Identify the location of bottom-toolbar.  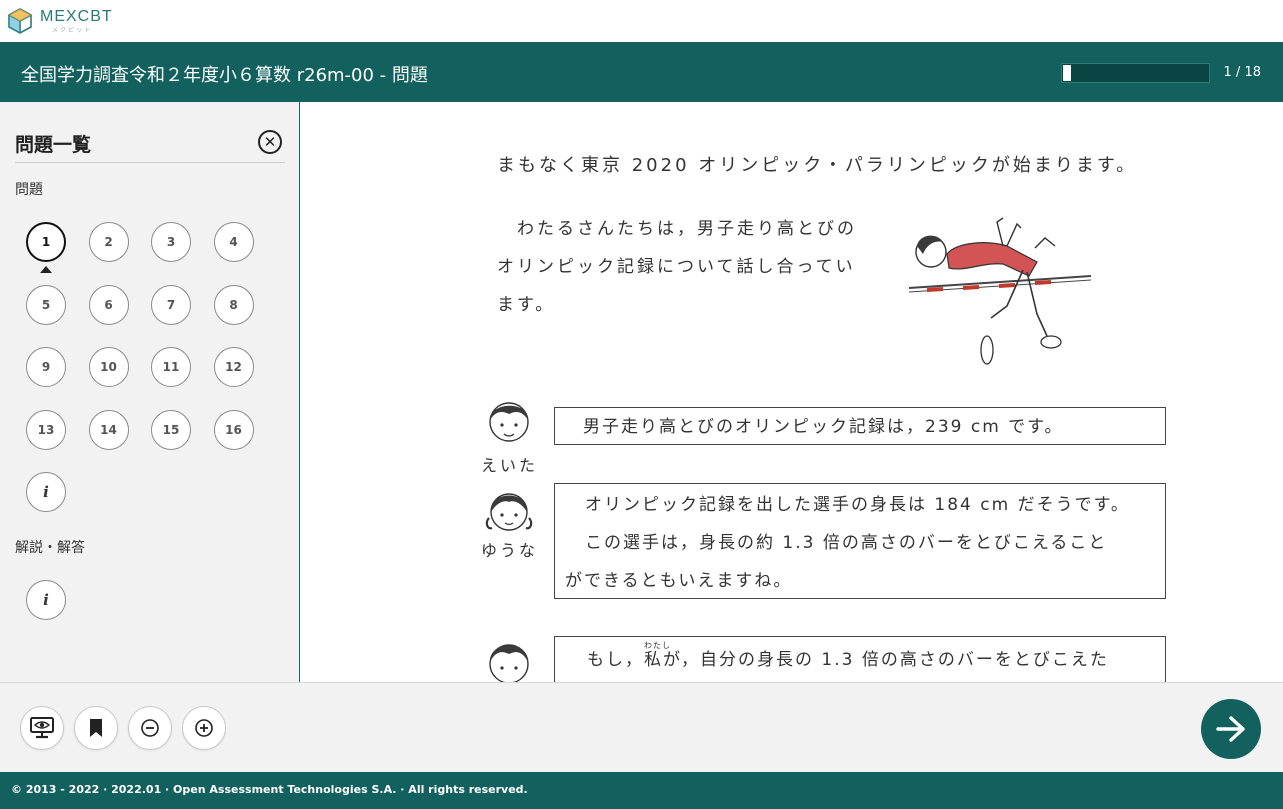
(641, 727).